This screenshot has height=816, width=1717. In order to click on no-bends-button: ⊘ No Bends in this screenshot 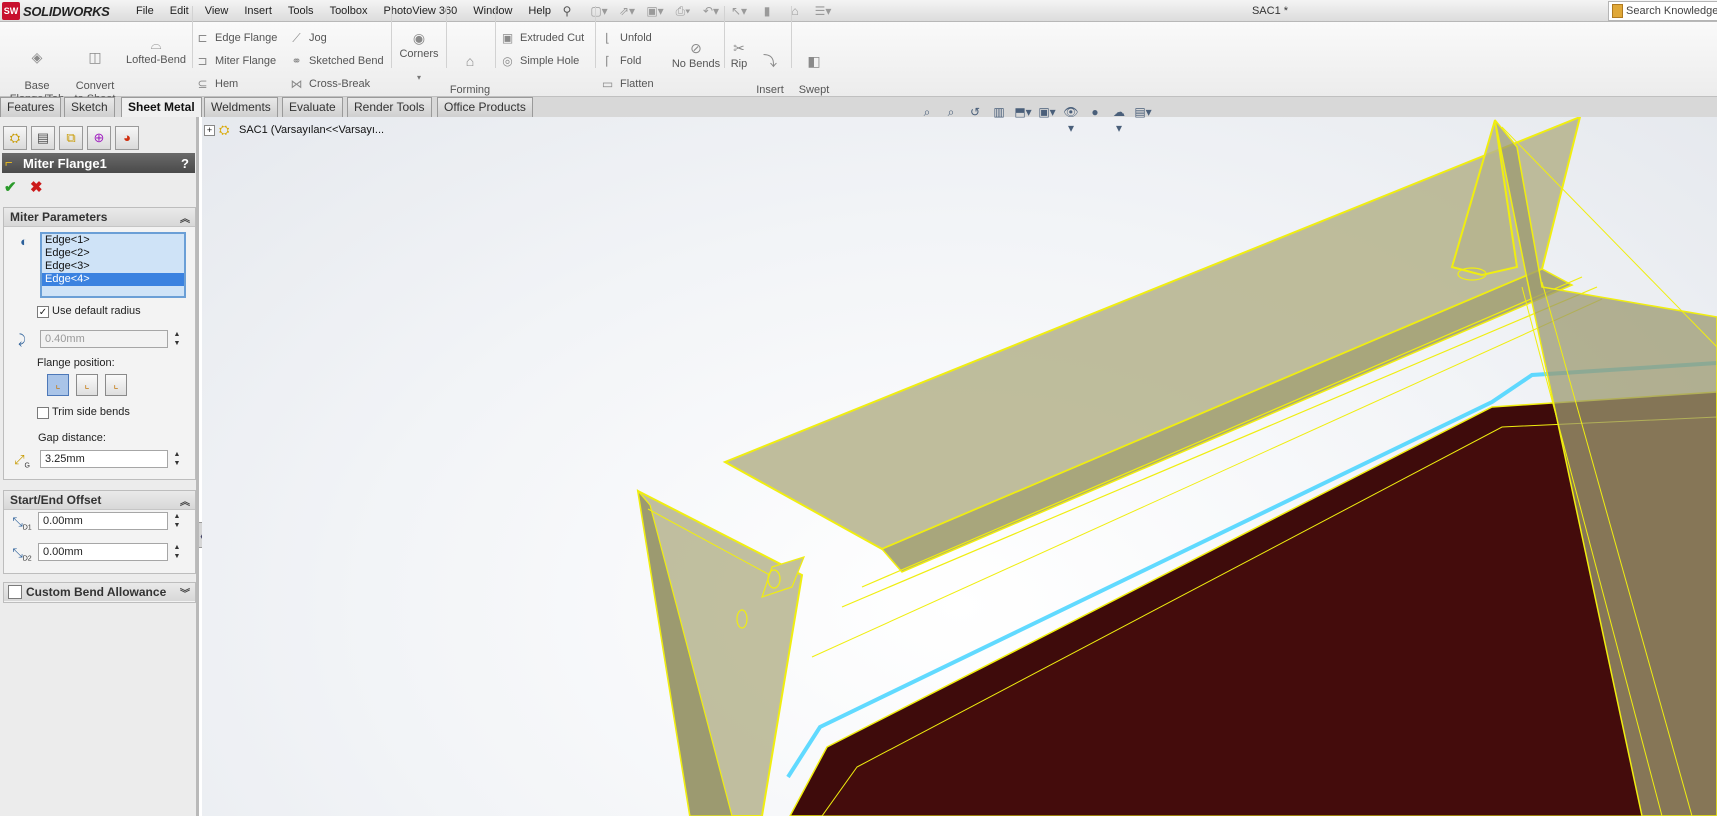, I will do `click(696, 55)`.